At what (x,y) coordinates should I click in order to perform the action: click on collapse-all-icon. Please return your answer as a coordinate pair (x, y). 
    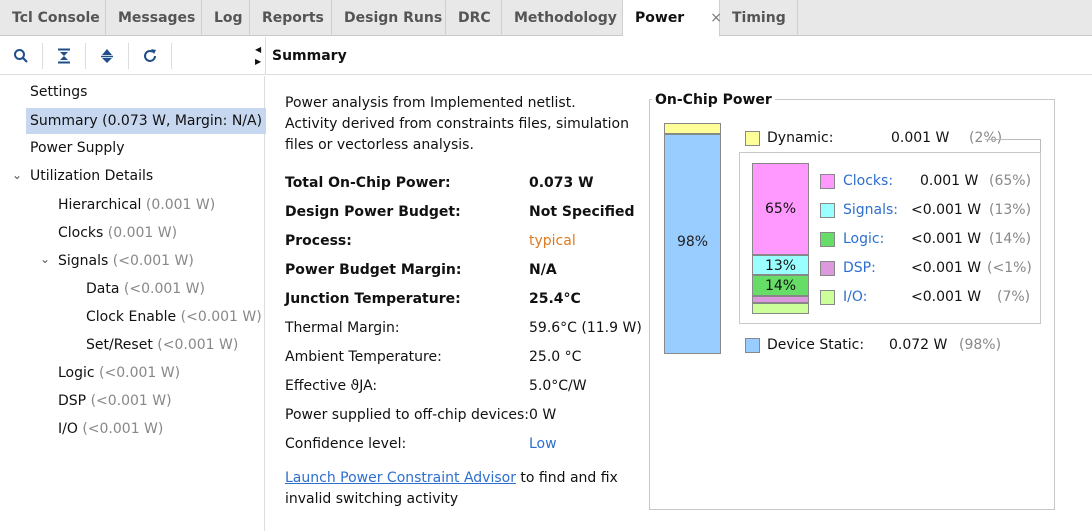
    Looking at the image, I should click on (64, 56).